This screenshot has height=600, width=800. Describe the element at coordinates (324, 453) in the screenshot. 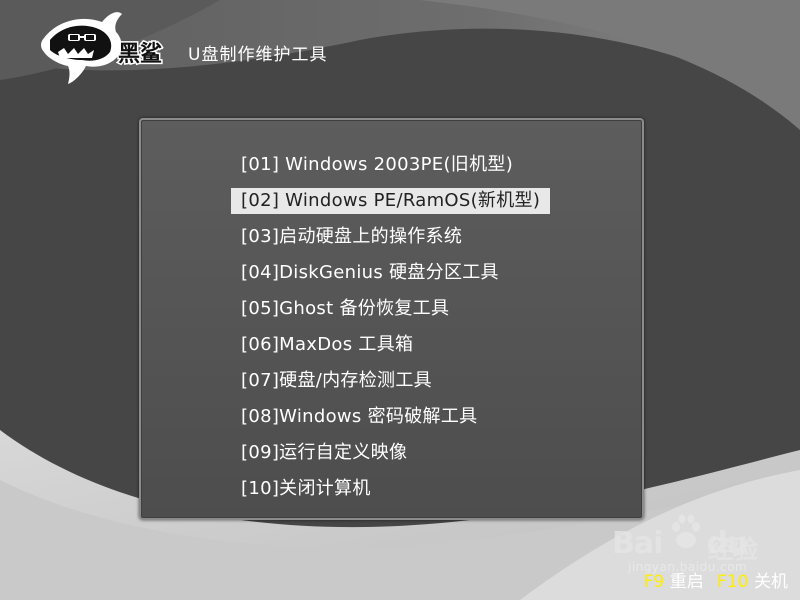

I see `menu-item-09: [09]运行自定义映像` at that location.